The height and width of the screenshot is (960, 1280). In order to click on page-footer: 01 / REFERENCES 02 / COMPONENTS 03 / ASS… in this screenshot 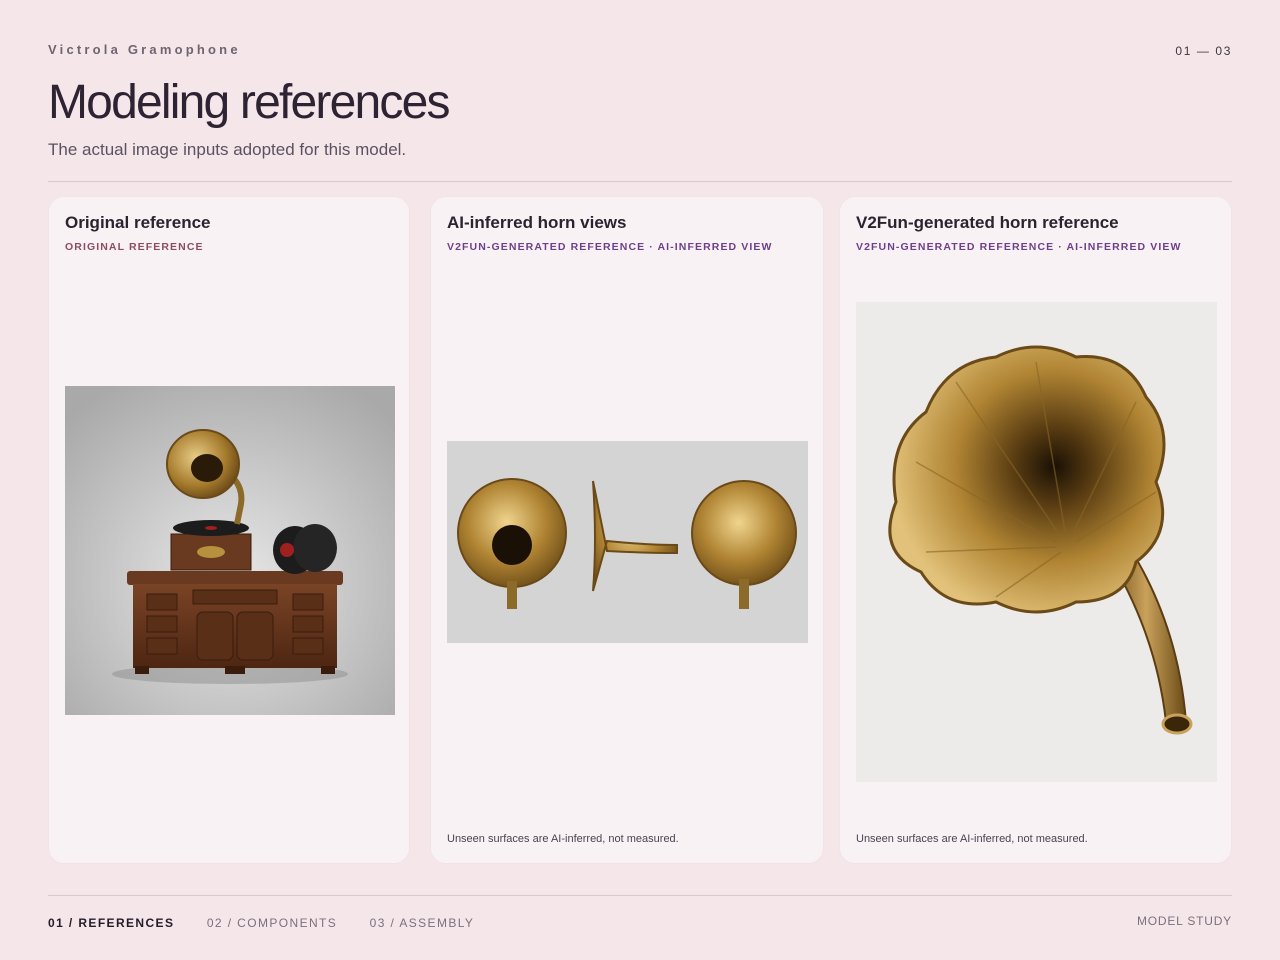, I will do `click(640, 923)`.